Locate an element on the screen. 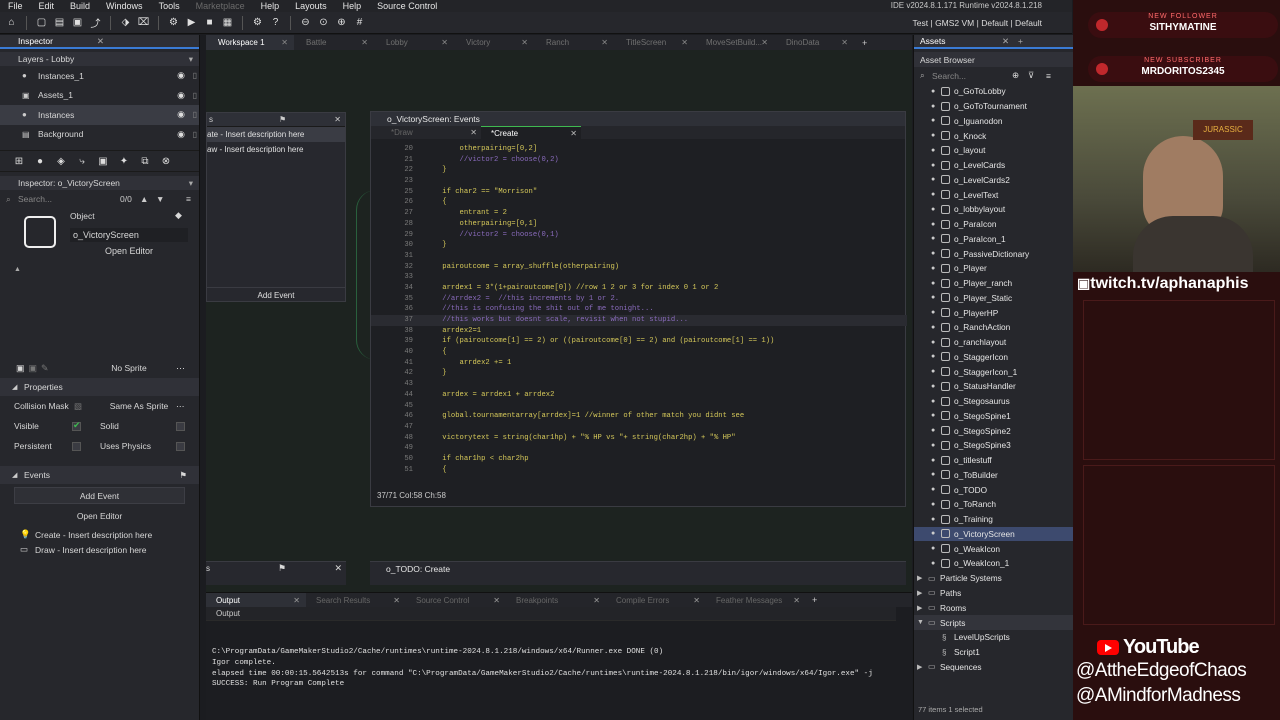 This screenshot has width=1280, height=720. layer-tile-icon: ◈ is located at coordinates (61, 161).